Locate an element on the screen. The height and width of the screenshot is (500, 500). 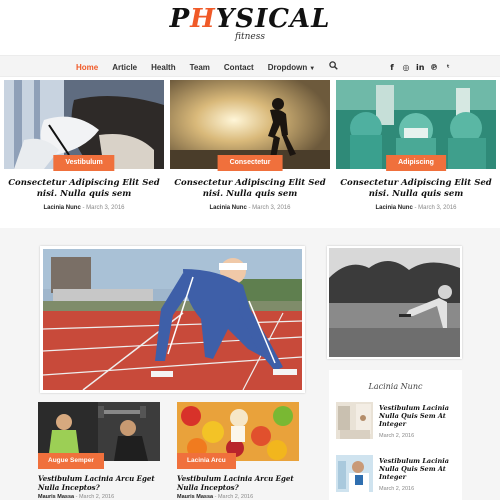
nav-item-dropdown: Dropdown ▼ is located at coordinates (292, 67).